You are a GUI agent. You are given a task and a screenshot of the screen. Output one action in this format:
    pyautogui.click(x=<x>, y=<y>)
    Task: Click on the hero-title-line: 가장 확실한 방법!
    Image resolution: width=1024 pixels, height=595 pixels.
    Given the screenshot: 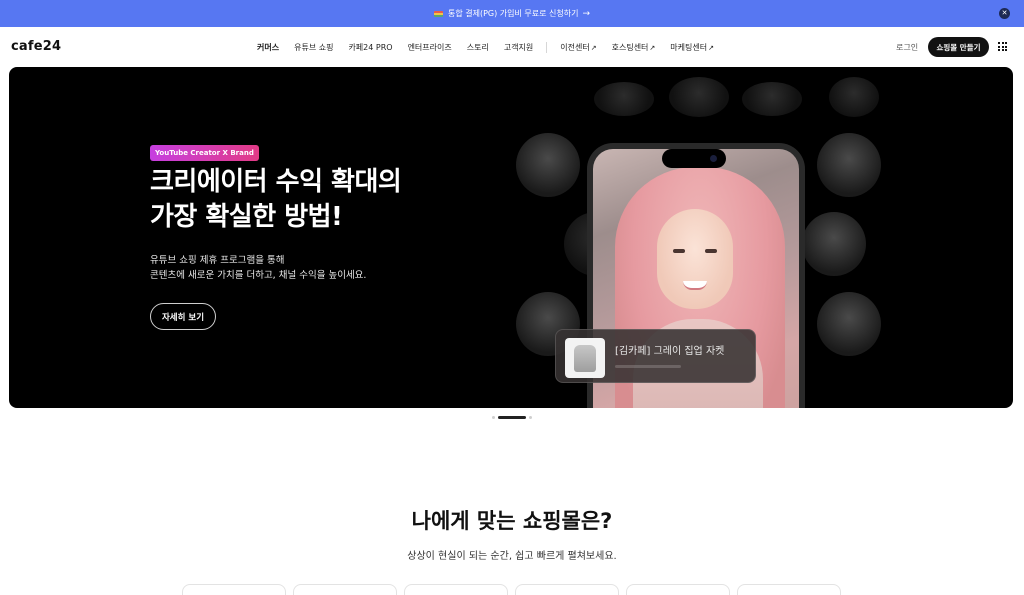 What is the action you would take?
    pyautogui.click(x=246, y=217)
    